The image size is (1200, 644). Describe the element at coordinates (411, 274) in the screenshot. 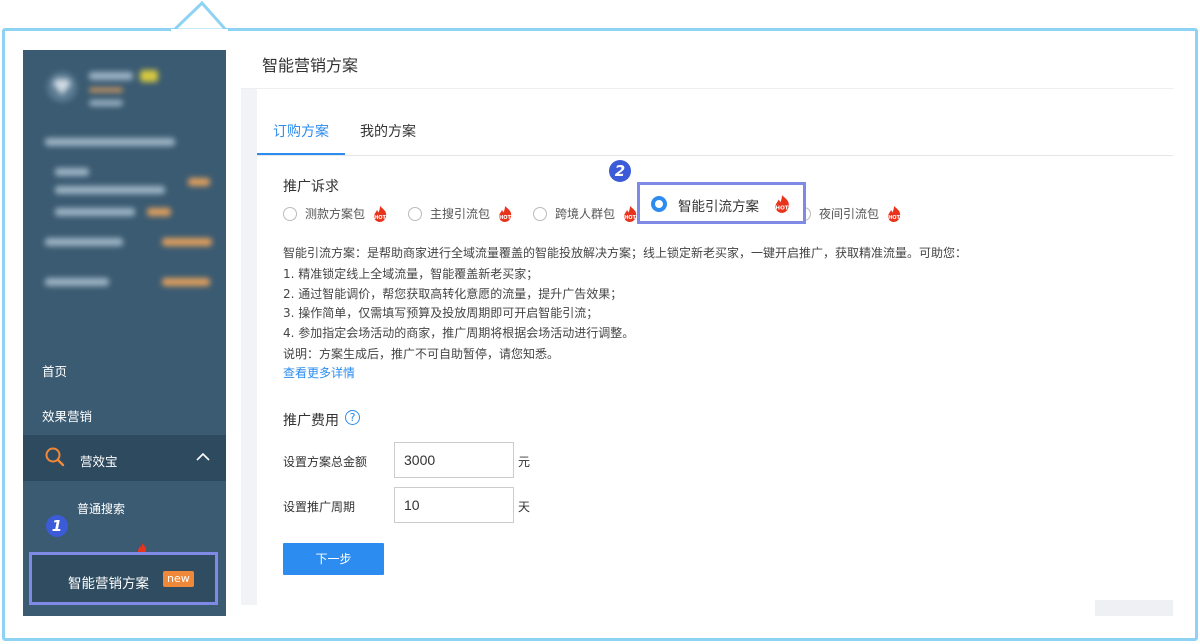

I see `description-line: 1. 精准锁定线上全域流量，智能覆盖新老买家；` at that location.